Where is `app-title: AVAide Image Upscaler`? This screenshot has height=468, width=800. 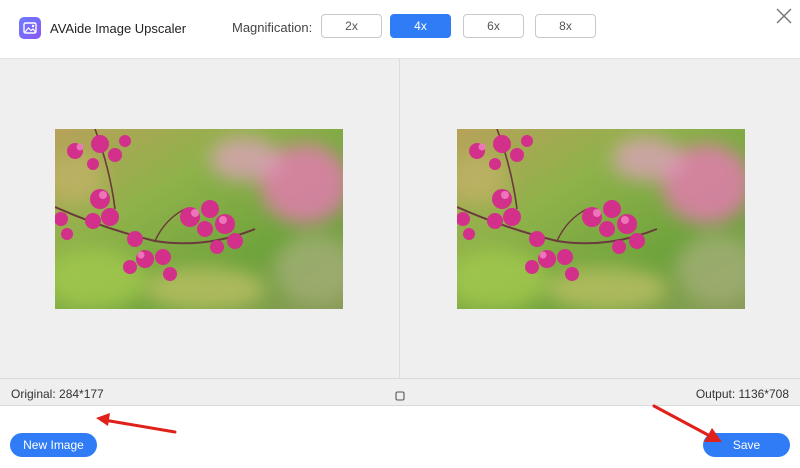
app-title: AVAide Image Upscaler is located at coordinates (118, 28).